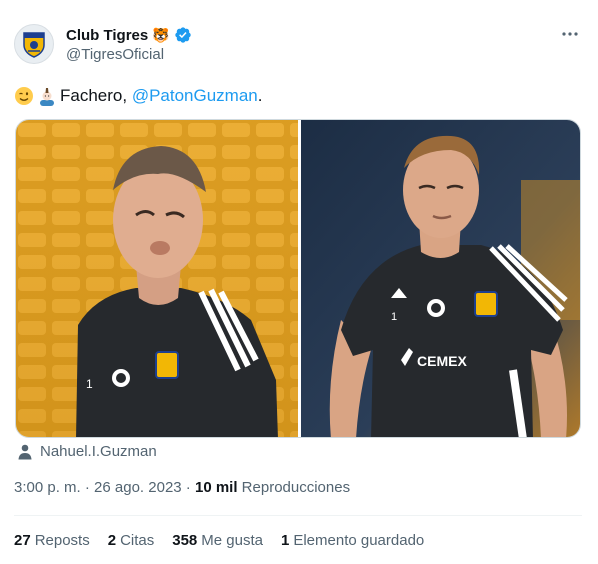 The image size is (598, 564). What do you see at coordinates (260, 95) in the screenshot?
I see `tweet-text-suffix: .` at bounding box center [260, 95].